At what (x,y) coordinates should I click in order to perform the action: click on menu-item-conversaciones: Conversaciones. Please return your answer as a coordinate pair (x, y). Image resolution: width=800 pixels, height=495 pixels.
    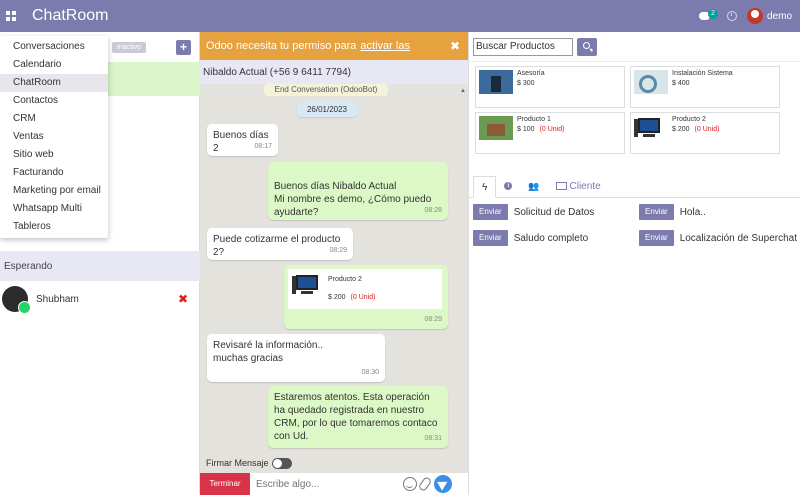
    Looking at the image, I should click on (54, 47).